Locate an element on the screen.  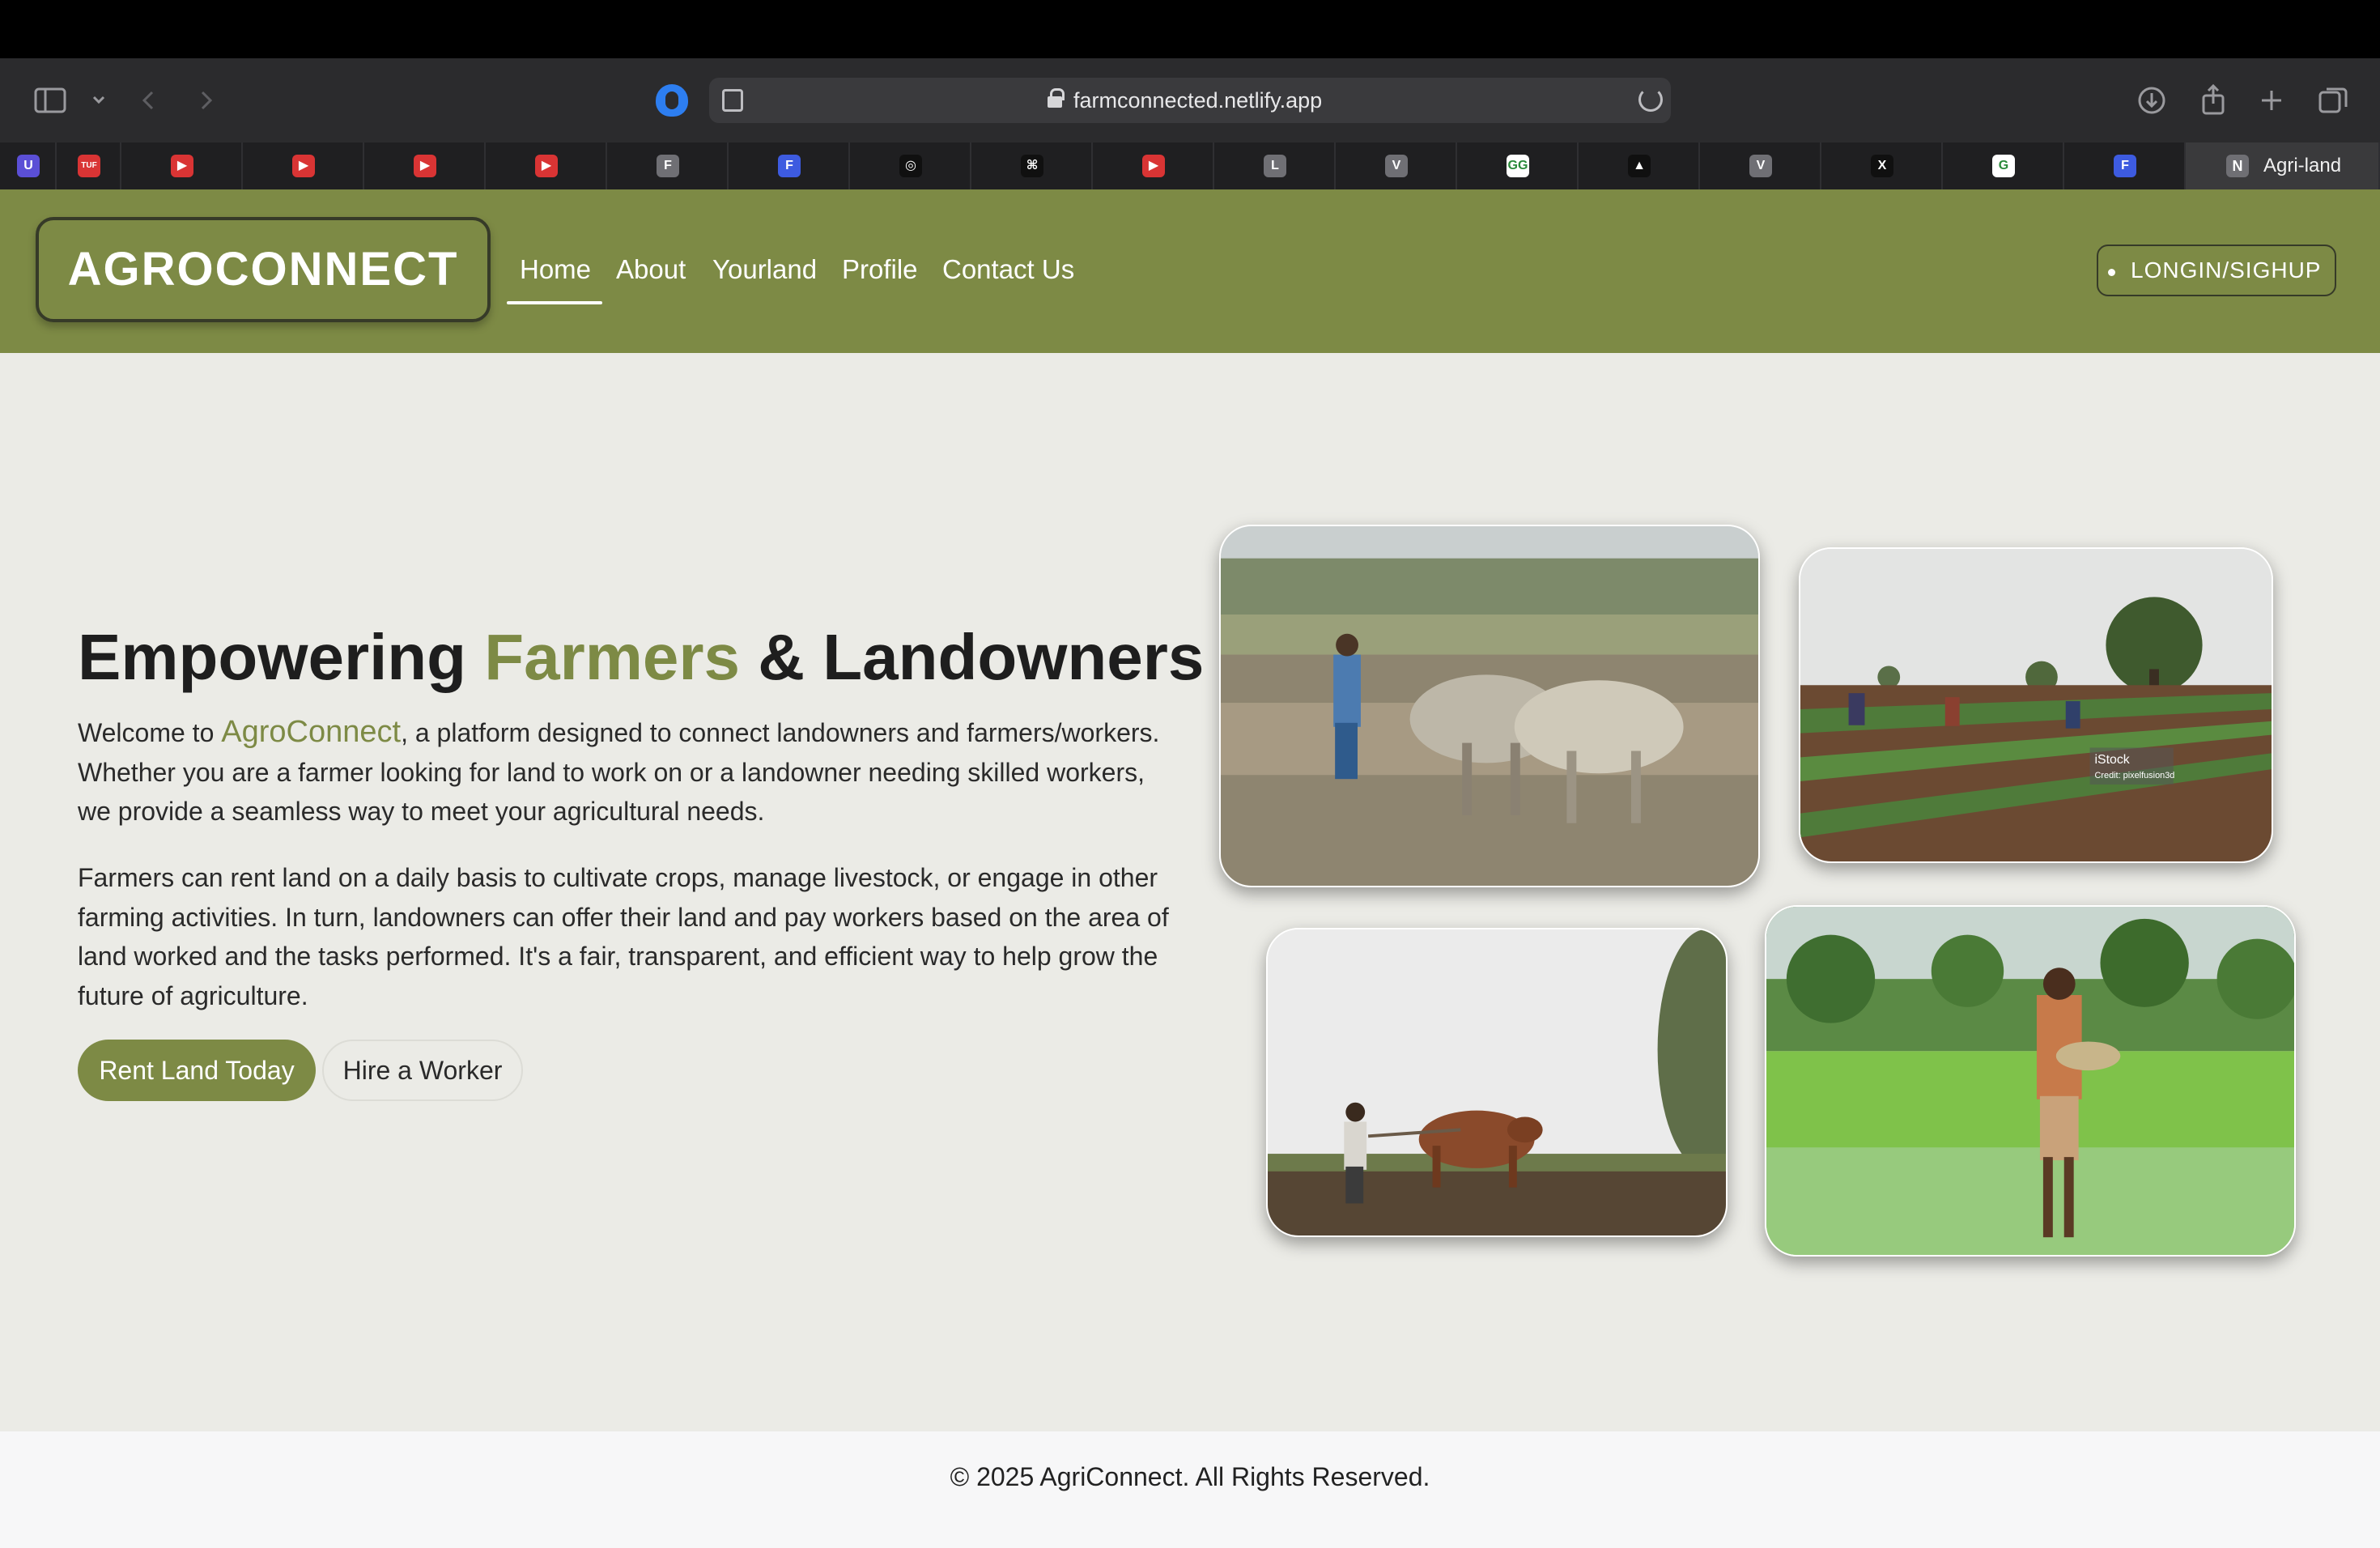
tab-favicon-icon: ▲ is located at coordinates (1639, 166).